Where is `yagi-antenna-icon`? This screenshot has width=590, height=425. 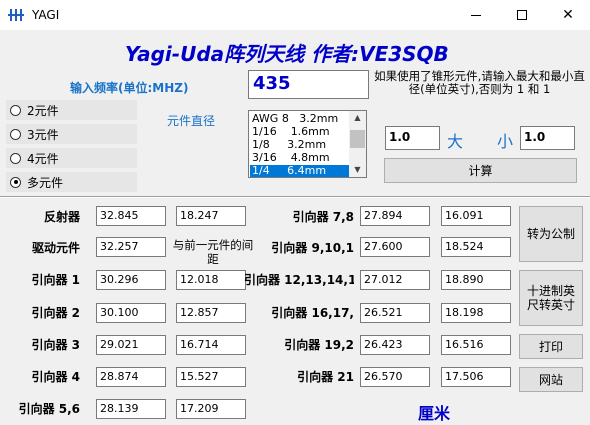 yagi-antenna-icon is located at coordinates (16, 15).